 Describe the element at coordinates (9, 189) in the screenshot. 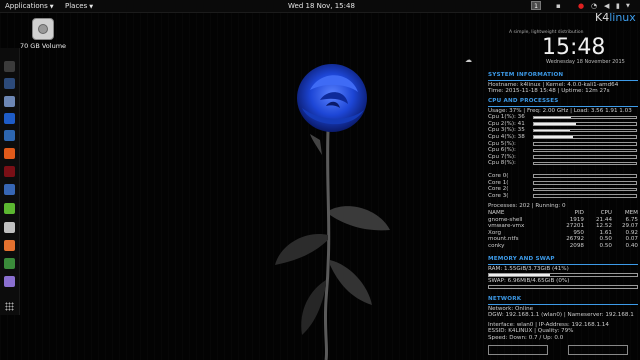

I see `faraday-icon` at that location.